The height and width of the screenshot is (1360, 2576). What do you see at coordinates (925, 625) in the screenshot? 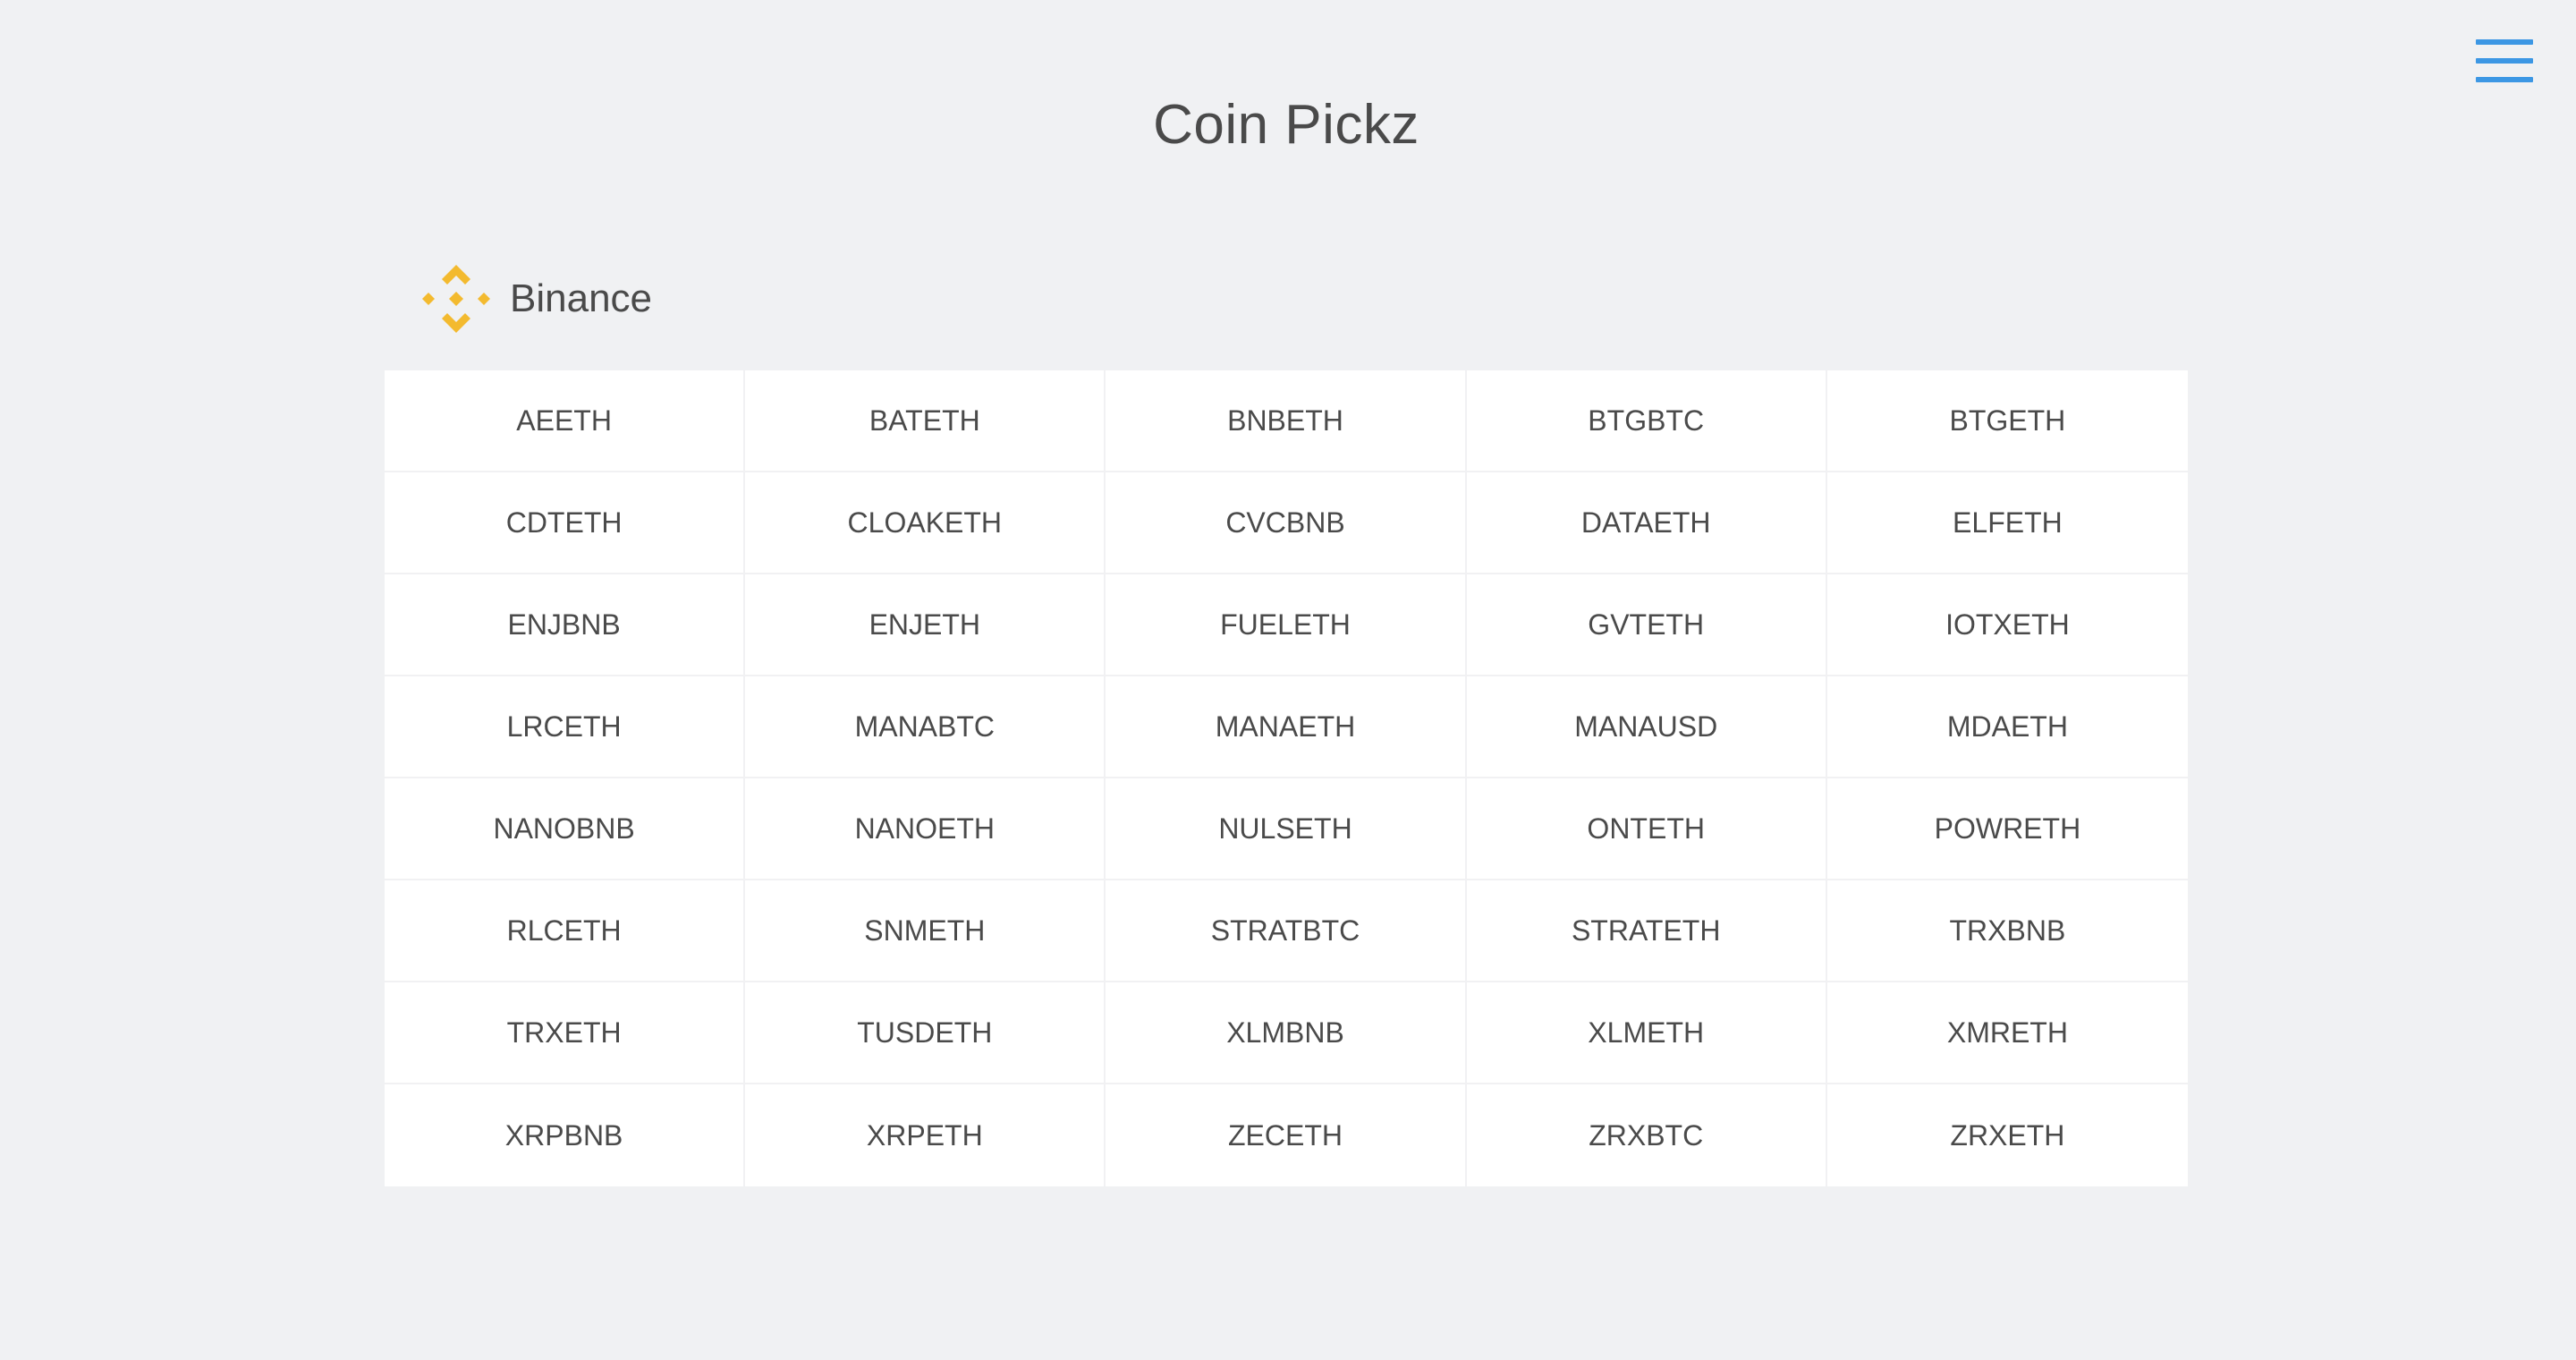
I see `pair-cell: ENJETH` at bounding box center [925, 625].